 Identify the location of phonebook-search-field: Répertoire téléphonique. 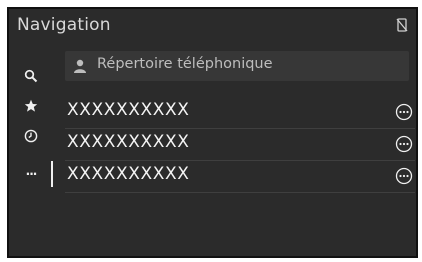
(237, 66).